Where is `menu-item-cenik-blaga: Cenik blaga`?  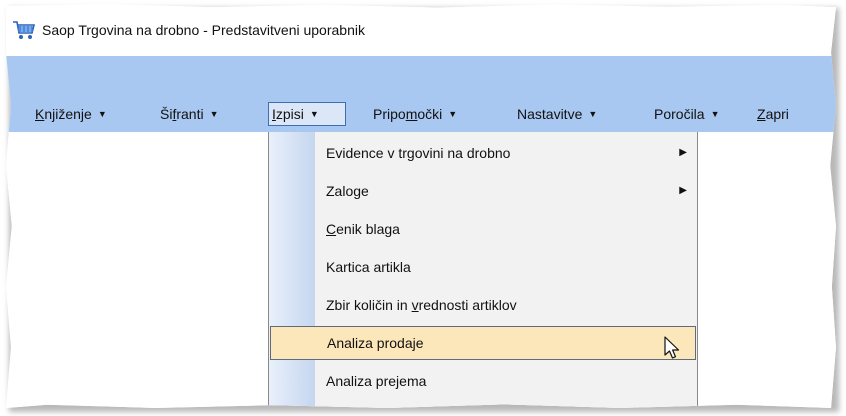
menu-item-cenik-blaga: Cenik blaga is located at coordinates (483, 229).